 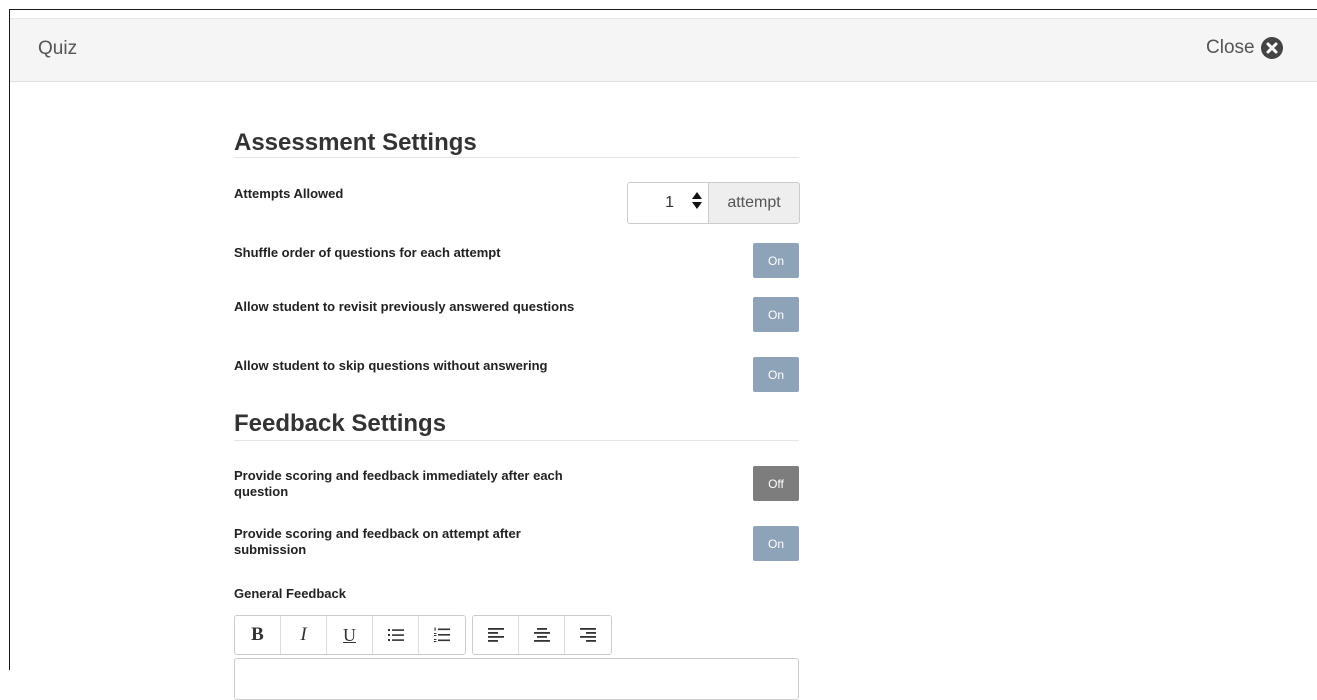 I want to click on attempts-value: 1, so click(x=669, y=202).